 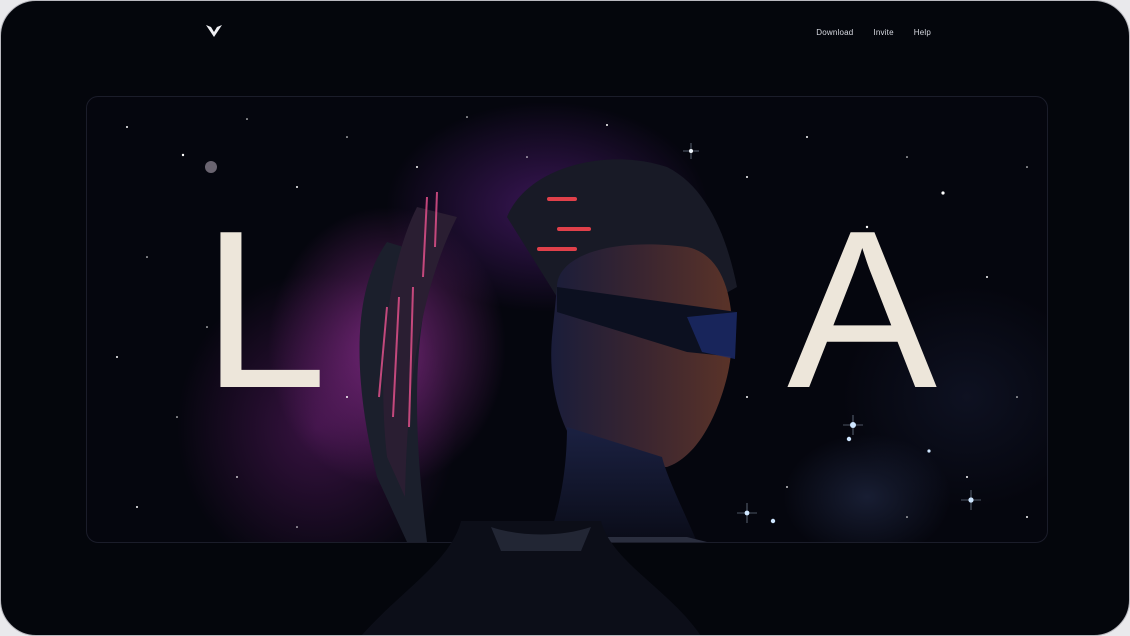 I want to click on nav-link-invite: Invite, so click(x=883, y=32).